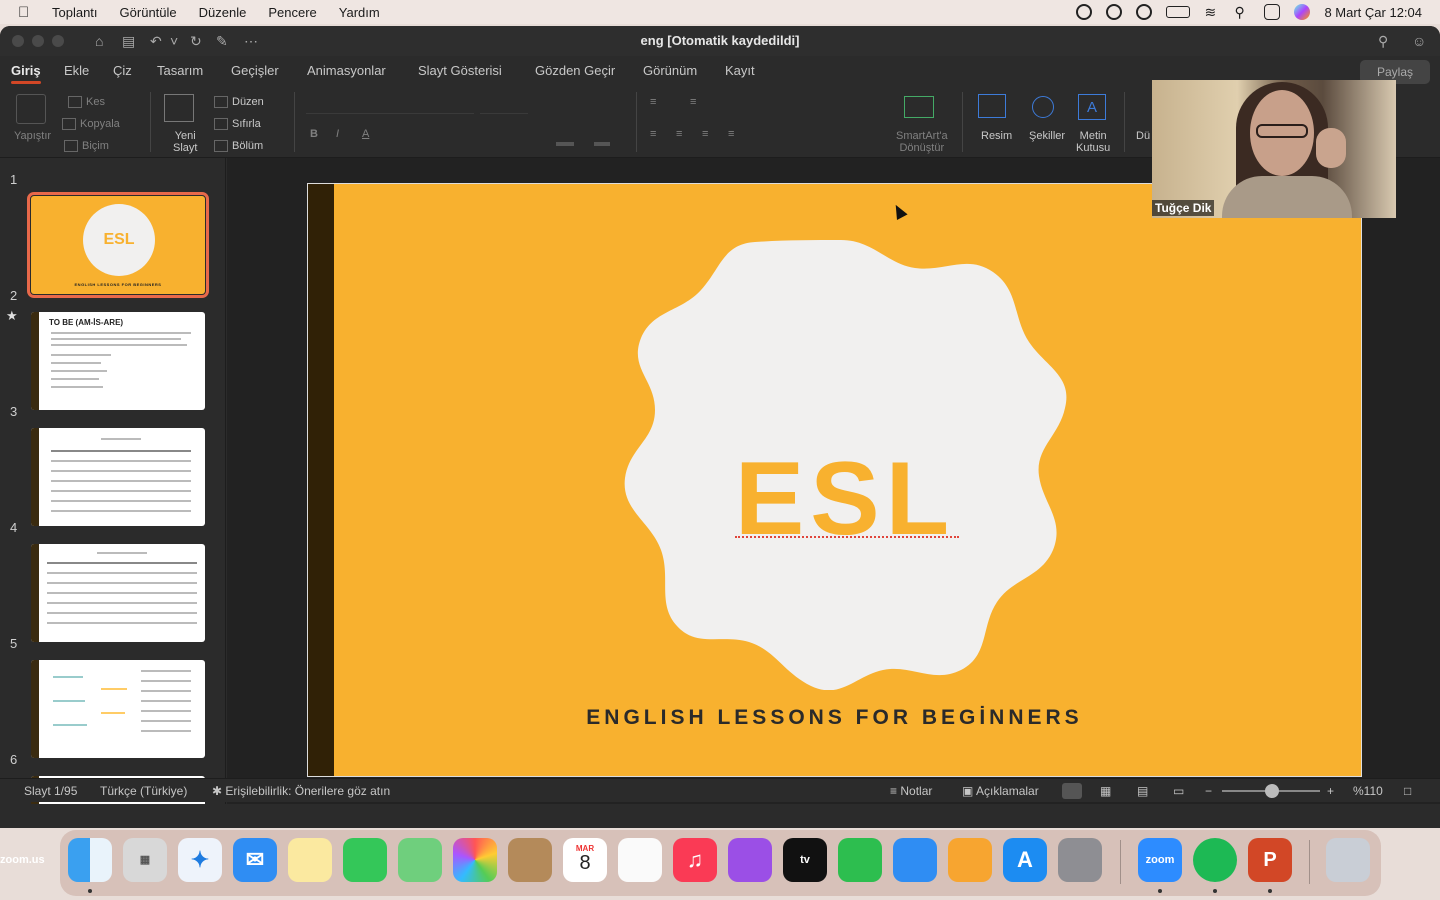 Image resolution: width=1440 pixels, height=900 pixels. Describe the element at coordinates (602, 144) in the screenshot. I see `font-color-button` at that location.